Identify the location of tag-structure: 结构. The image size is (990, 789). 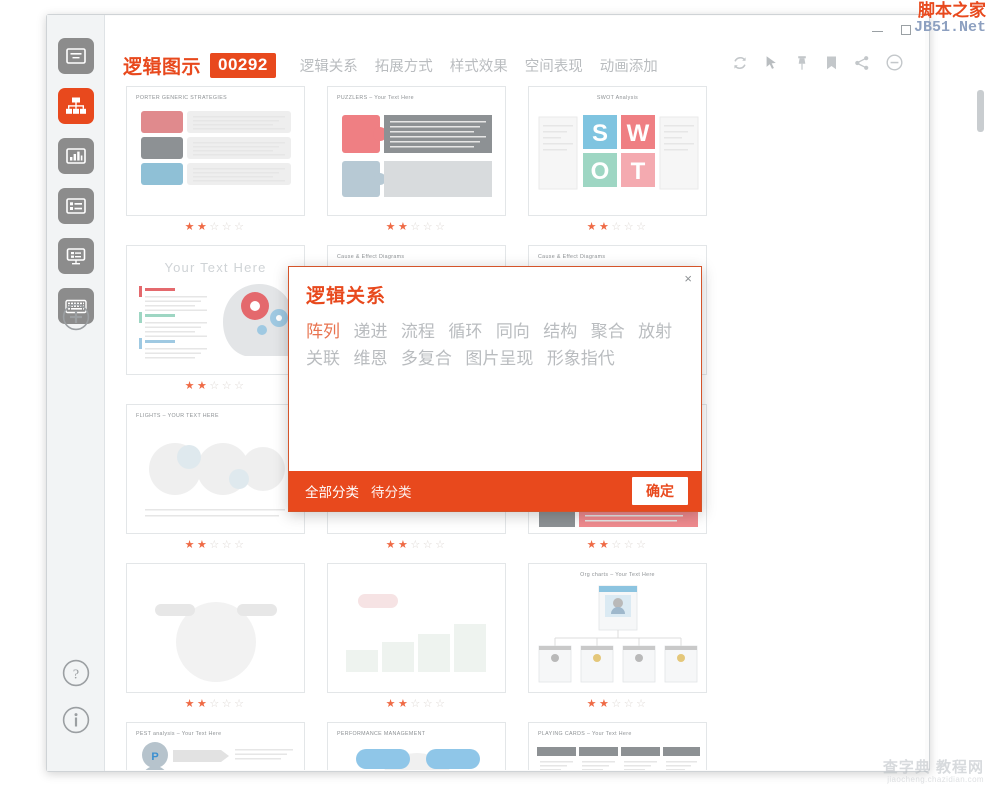
(560, 331).